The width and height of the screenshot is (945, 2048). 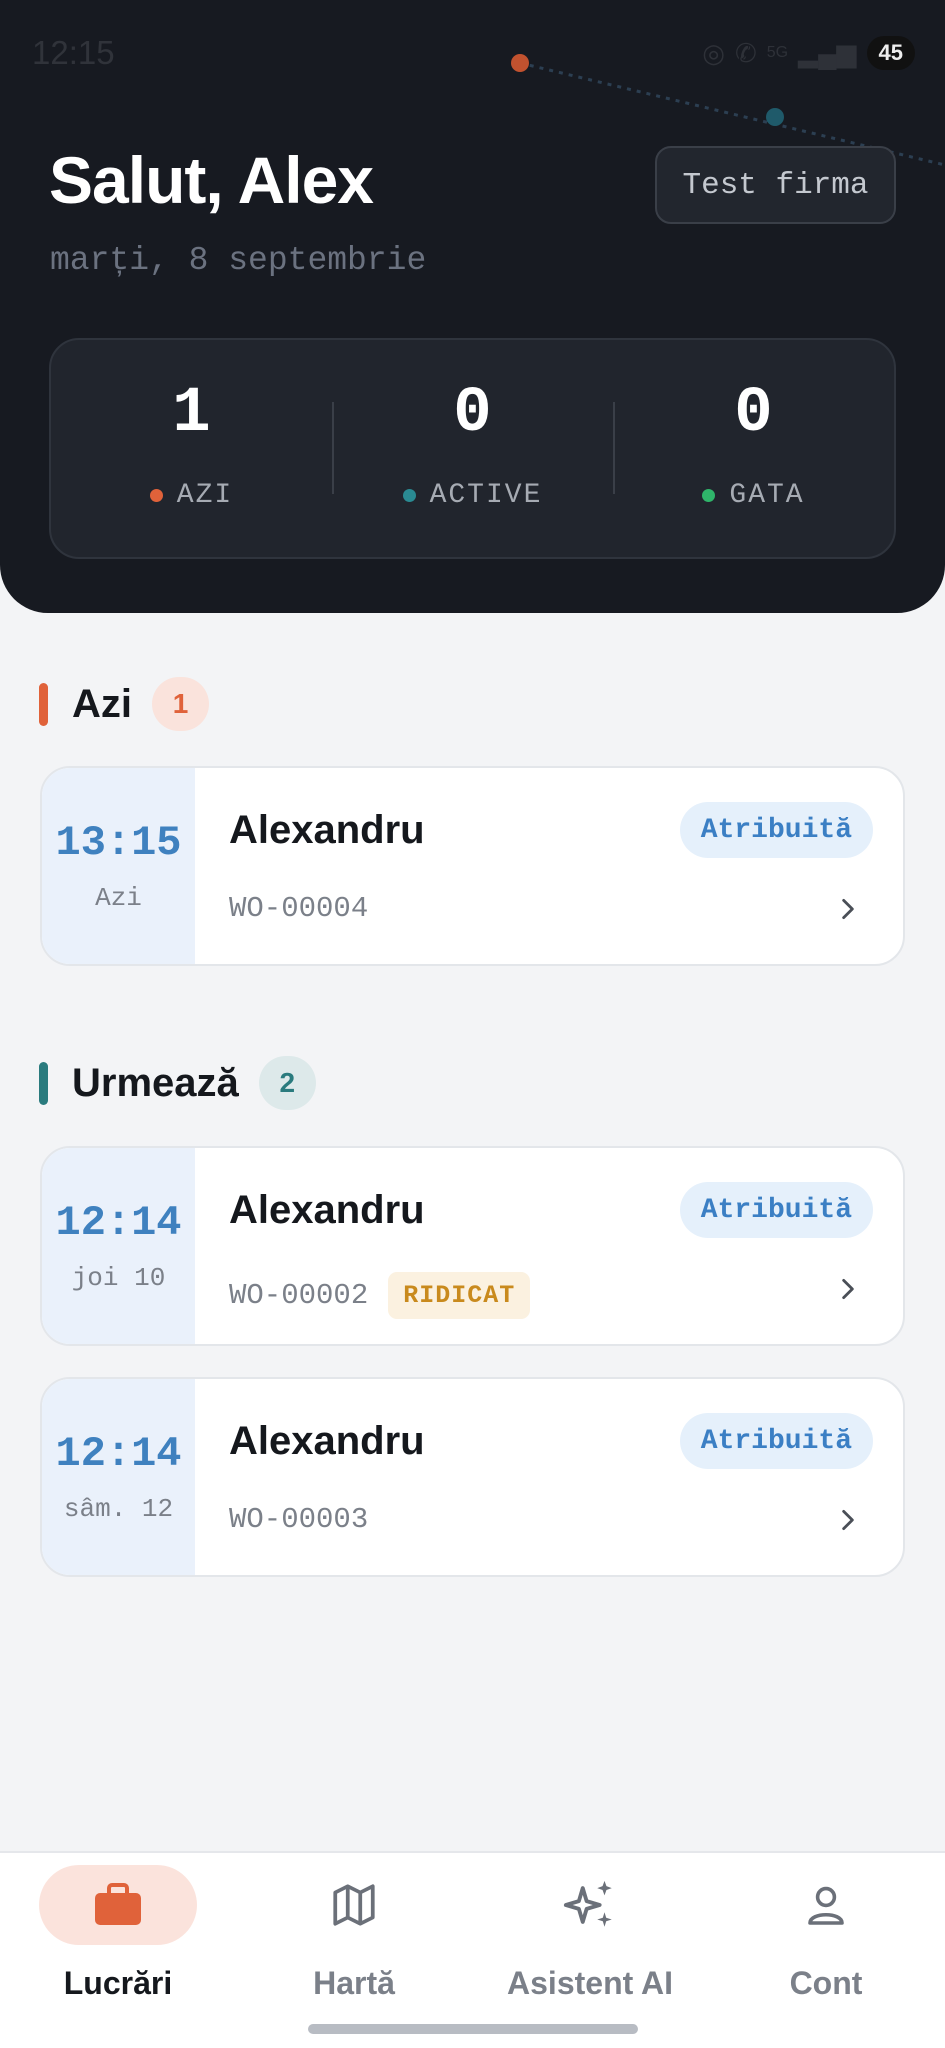 I want to click on network-label: 5G, so click(x=777, y=52).